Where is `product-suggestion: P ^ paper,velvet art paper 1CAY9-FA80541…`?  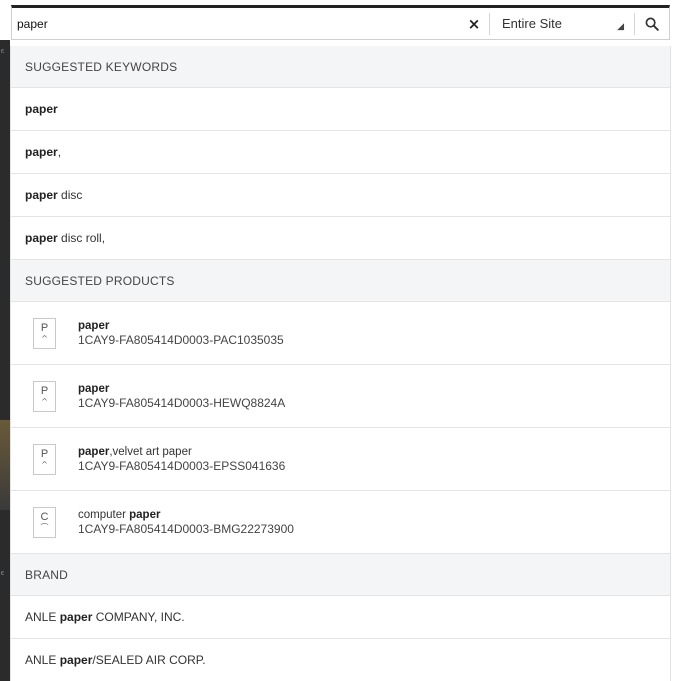 product-suggestion: P ^ paper,velvet art paper 1CAY9-FA80541… is located at coordinates (340, 459).